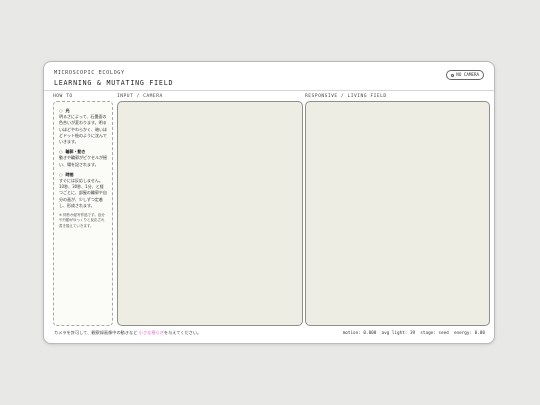 The width and height of the screenshot is (540, 405). I want to click on howto-column-label: HOW TO, so click(63, 96).